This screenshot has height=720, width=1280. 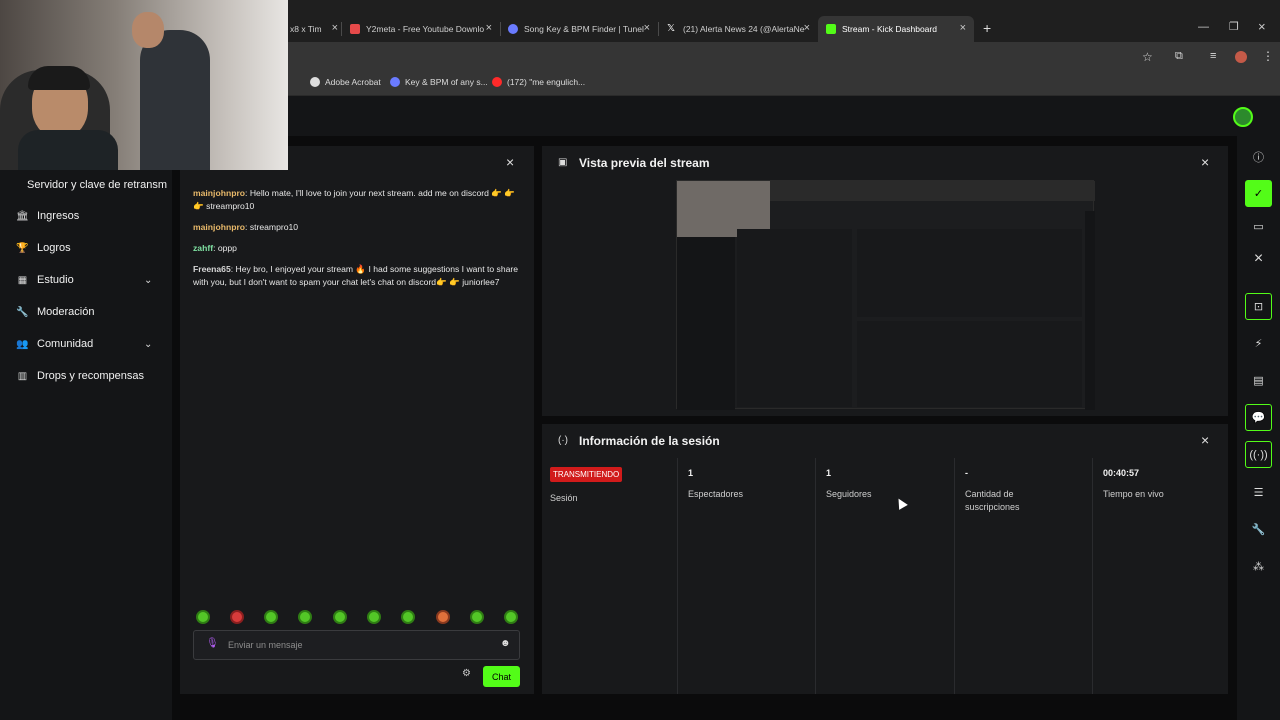 What do you see at coordinates (425, 29) in the screenshot?
I see `tab-title: Y2meta - Free Youtube Downlo` at bounding box center [425, 29].